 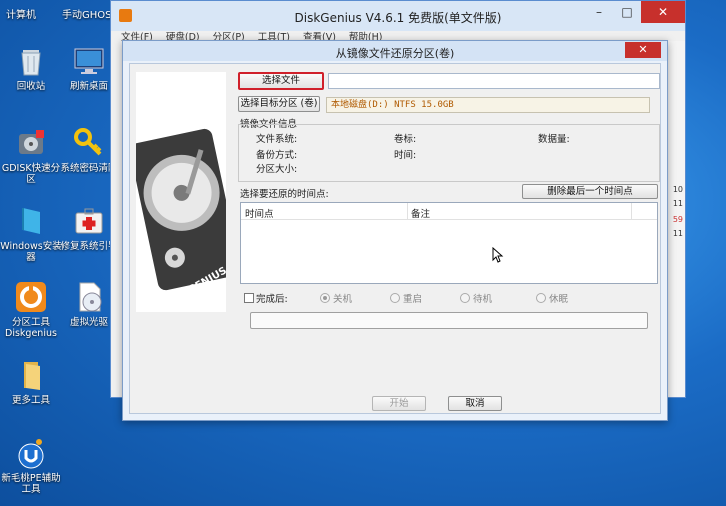 What do you see at coordinates (590, 191) in the screenshot?
I see `delete-last-time-point-button: 删除最后一个时间点` at bounding box center [590, 191].